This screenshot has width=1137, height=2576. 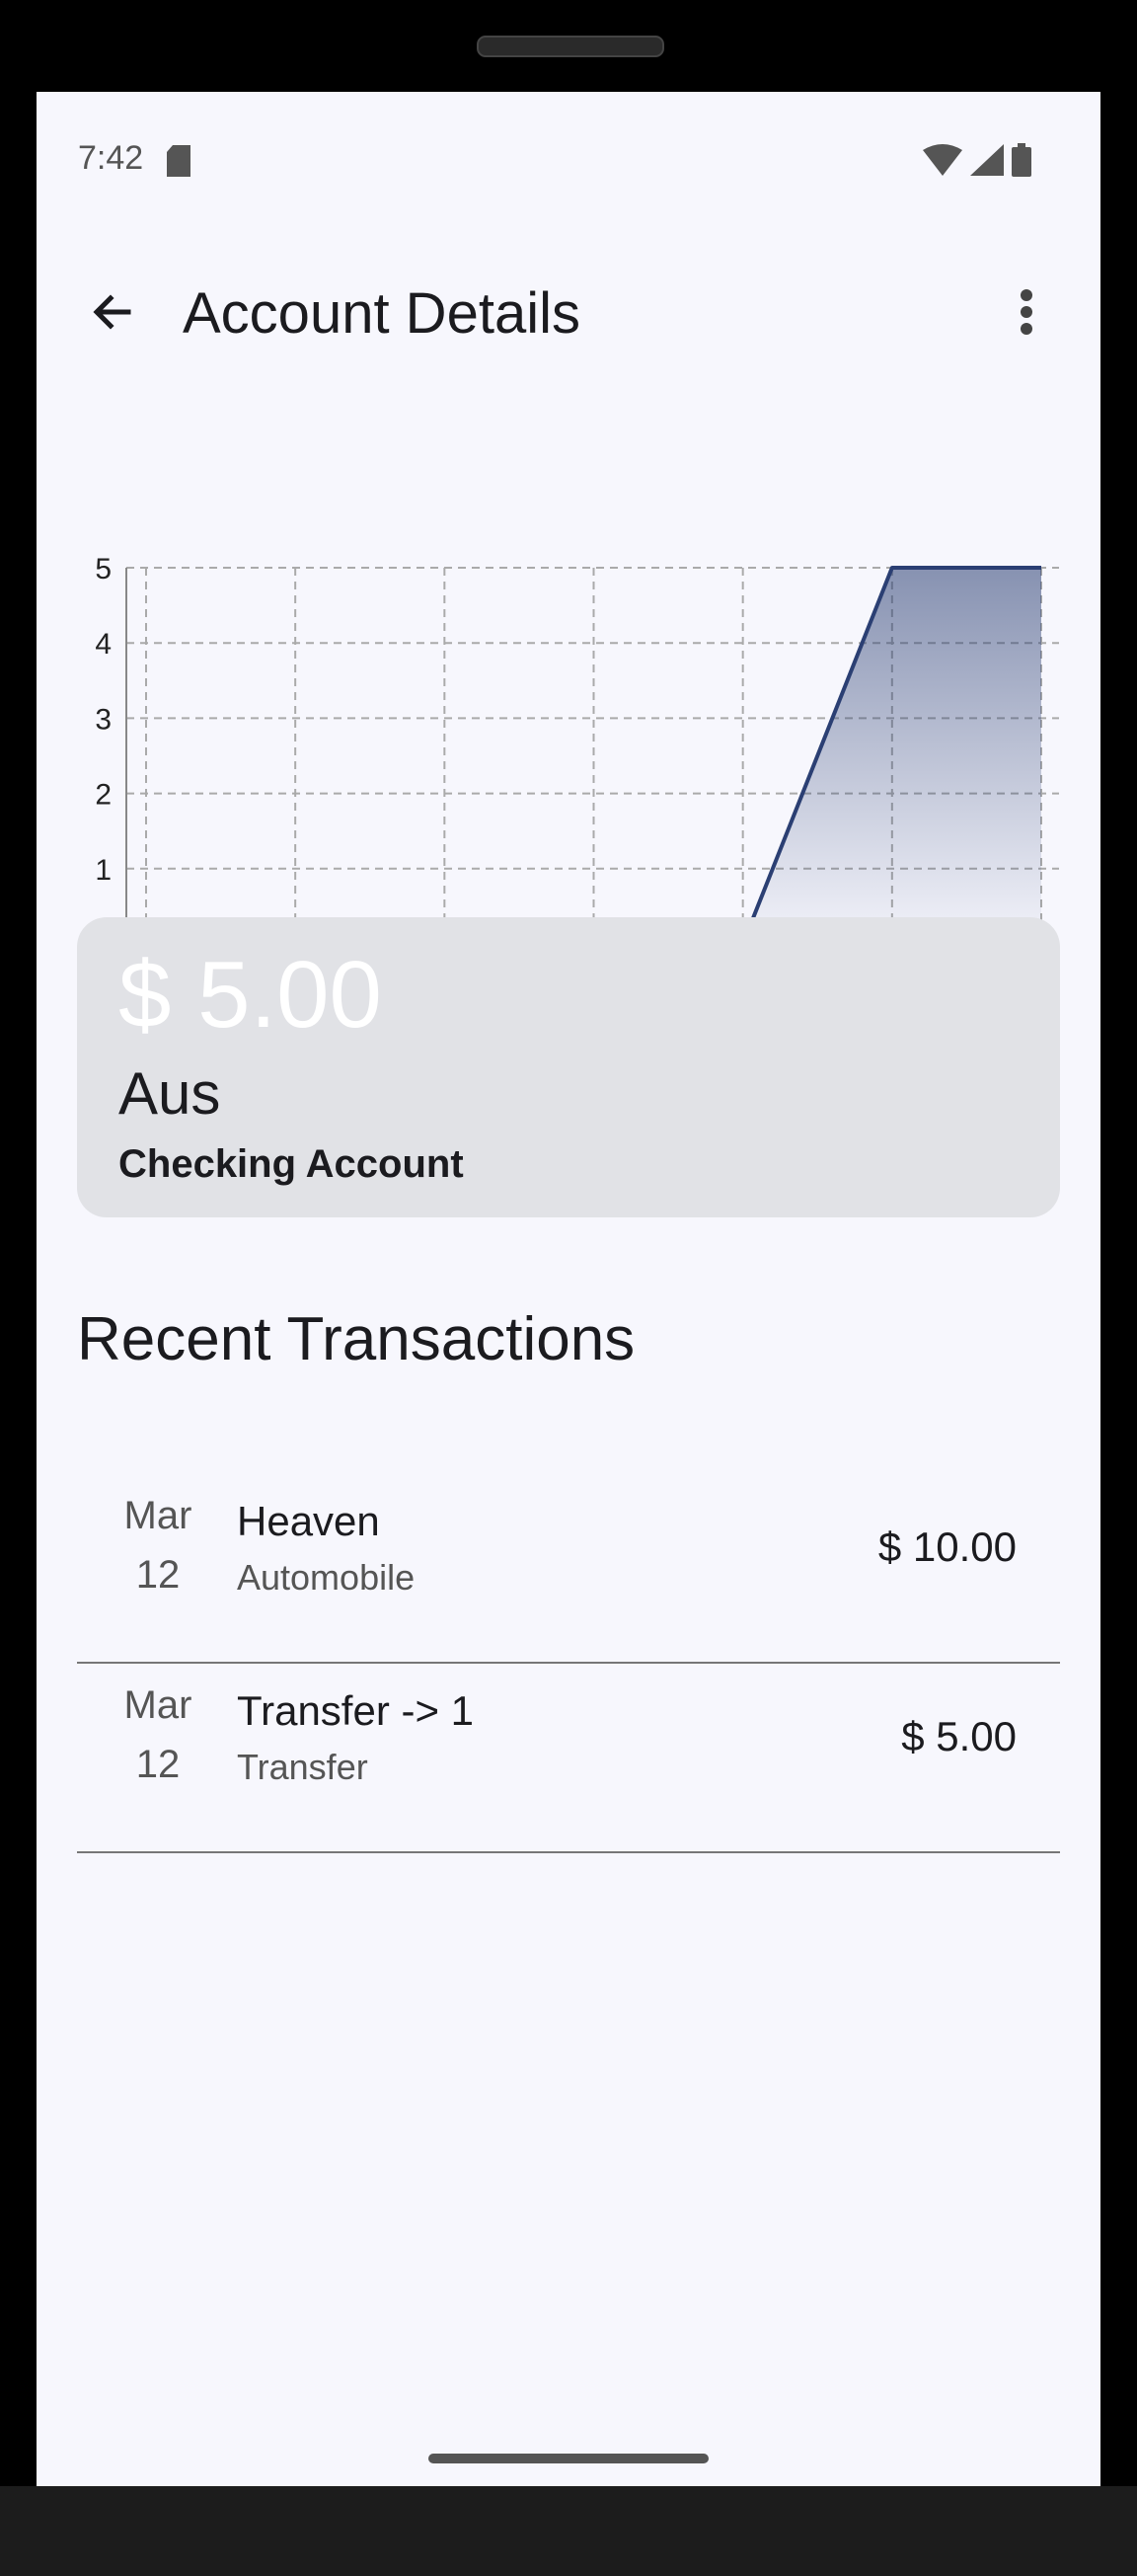 I want to click on phone-speaker, so click(x=570, y=46).